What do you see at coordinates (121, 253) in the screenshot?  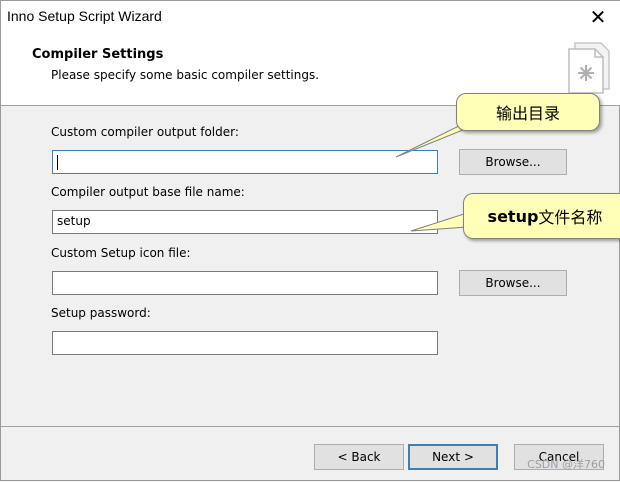 I see `icon-file-label: Custom Setup icon file:` at bounding box center [121, 253].